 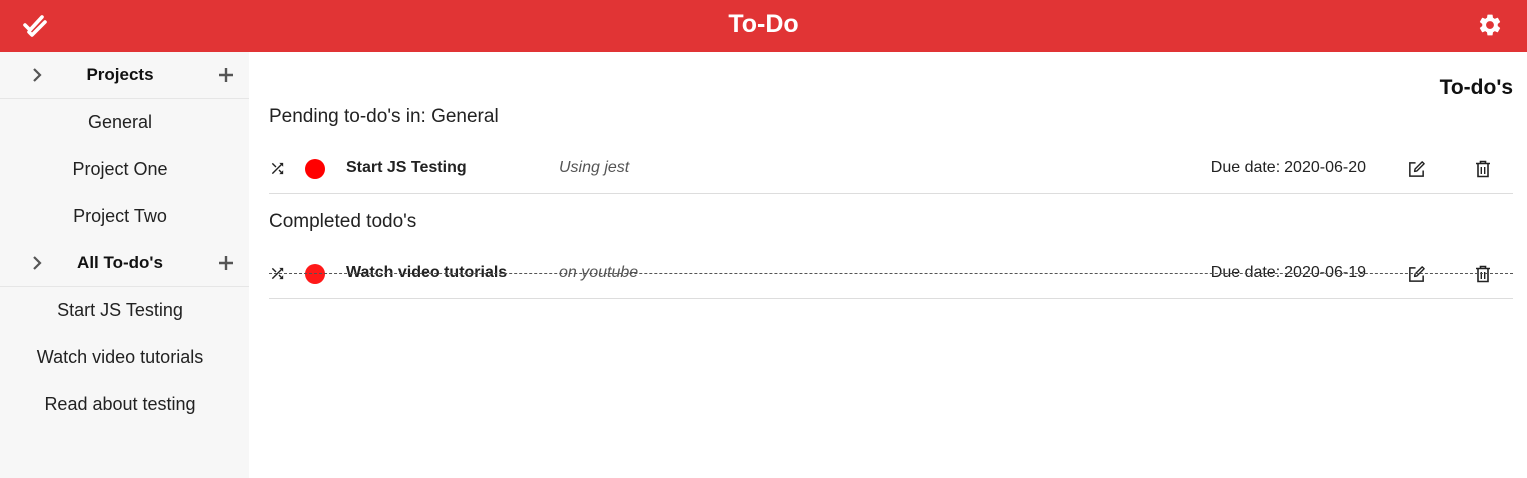 I want to click on add-project-icon, so click(x=226, y=75).